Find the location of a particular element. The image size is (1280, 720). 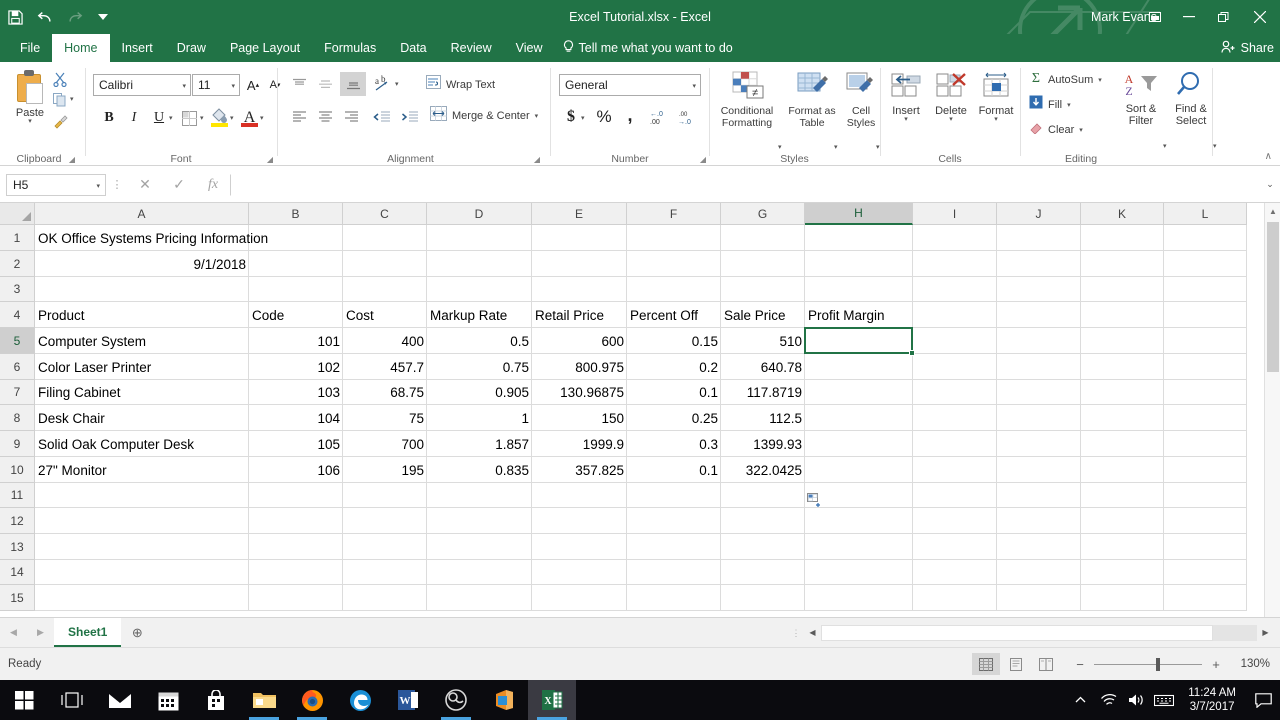

cell-I7 is located at coordinates (955, 392).